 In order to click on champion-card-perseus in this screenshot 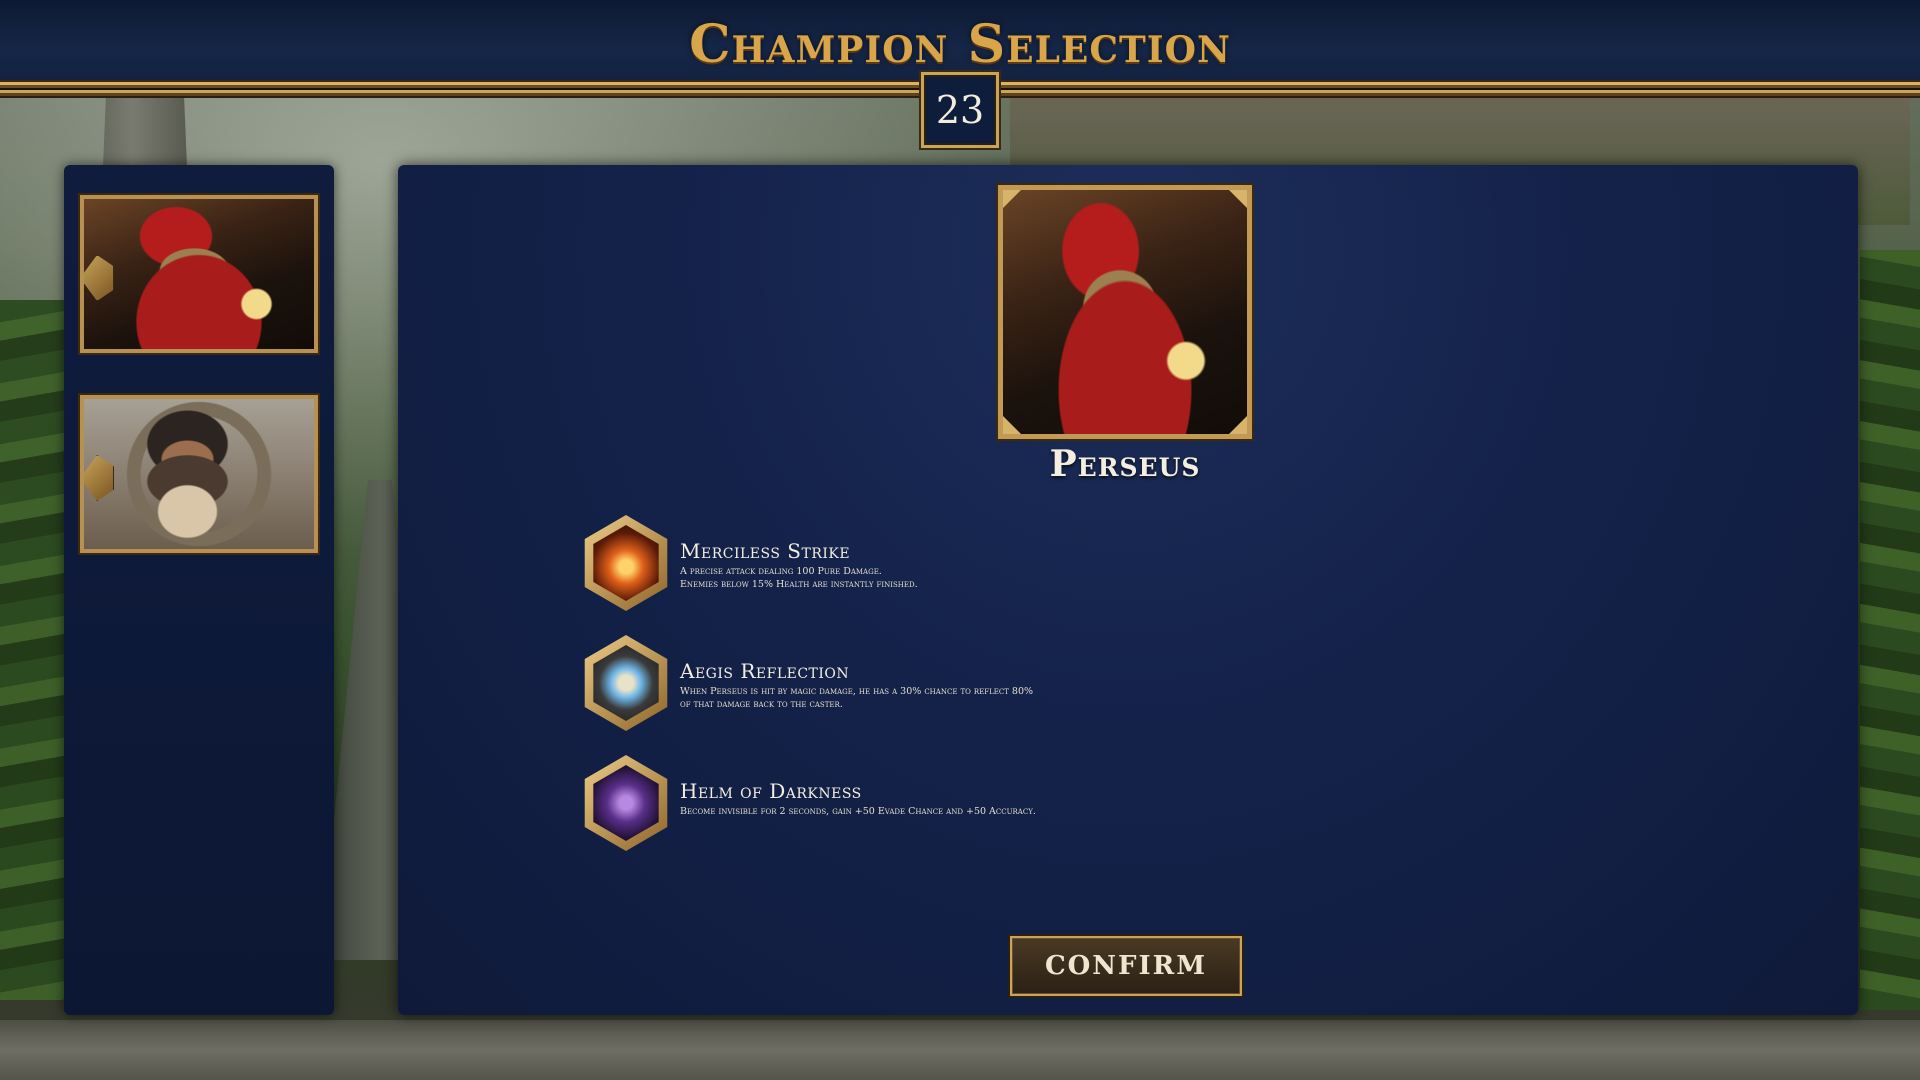, I will do `click(199, 274)`.